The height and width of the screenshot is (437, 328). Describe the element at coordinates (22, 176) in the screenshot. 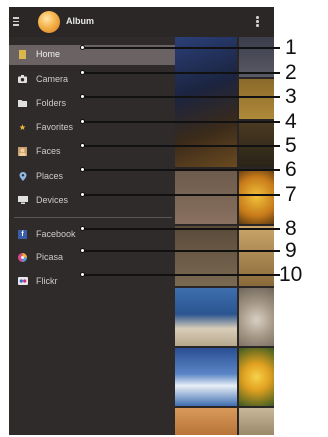

I see `map-pin-icon` at that location.